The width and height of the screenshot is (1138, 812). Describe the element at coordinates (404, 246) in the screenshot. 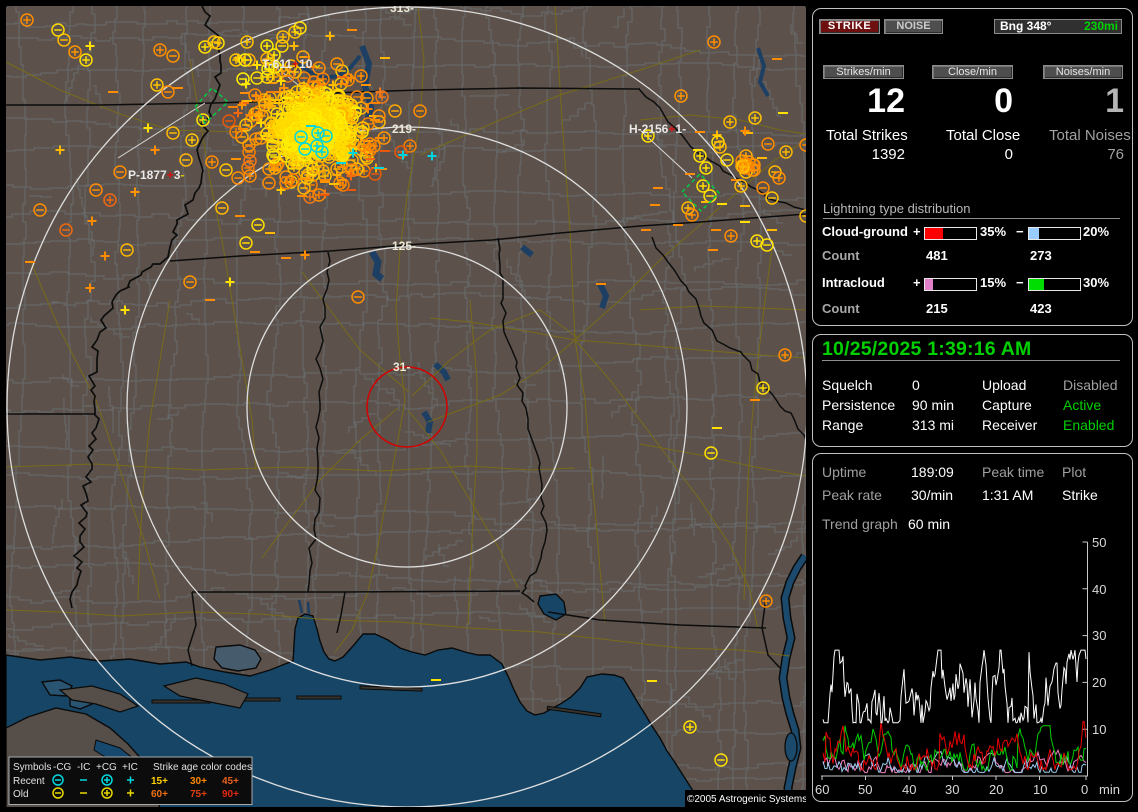

I see `svg-text: 125-` at that location.